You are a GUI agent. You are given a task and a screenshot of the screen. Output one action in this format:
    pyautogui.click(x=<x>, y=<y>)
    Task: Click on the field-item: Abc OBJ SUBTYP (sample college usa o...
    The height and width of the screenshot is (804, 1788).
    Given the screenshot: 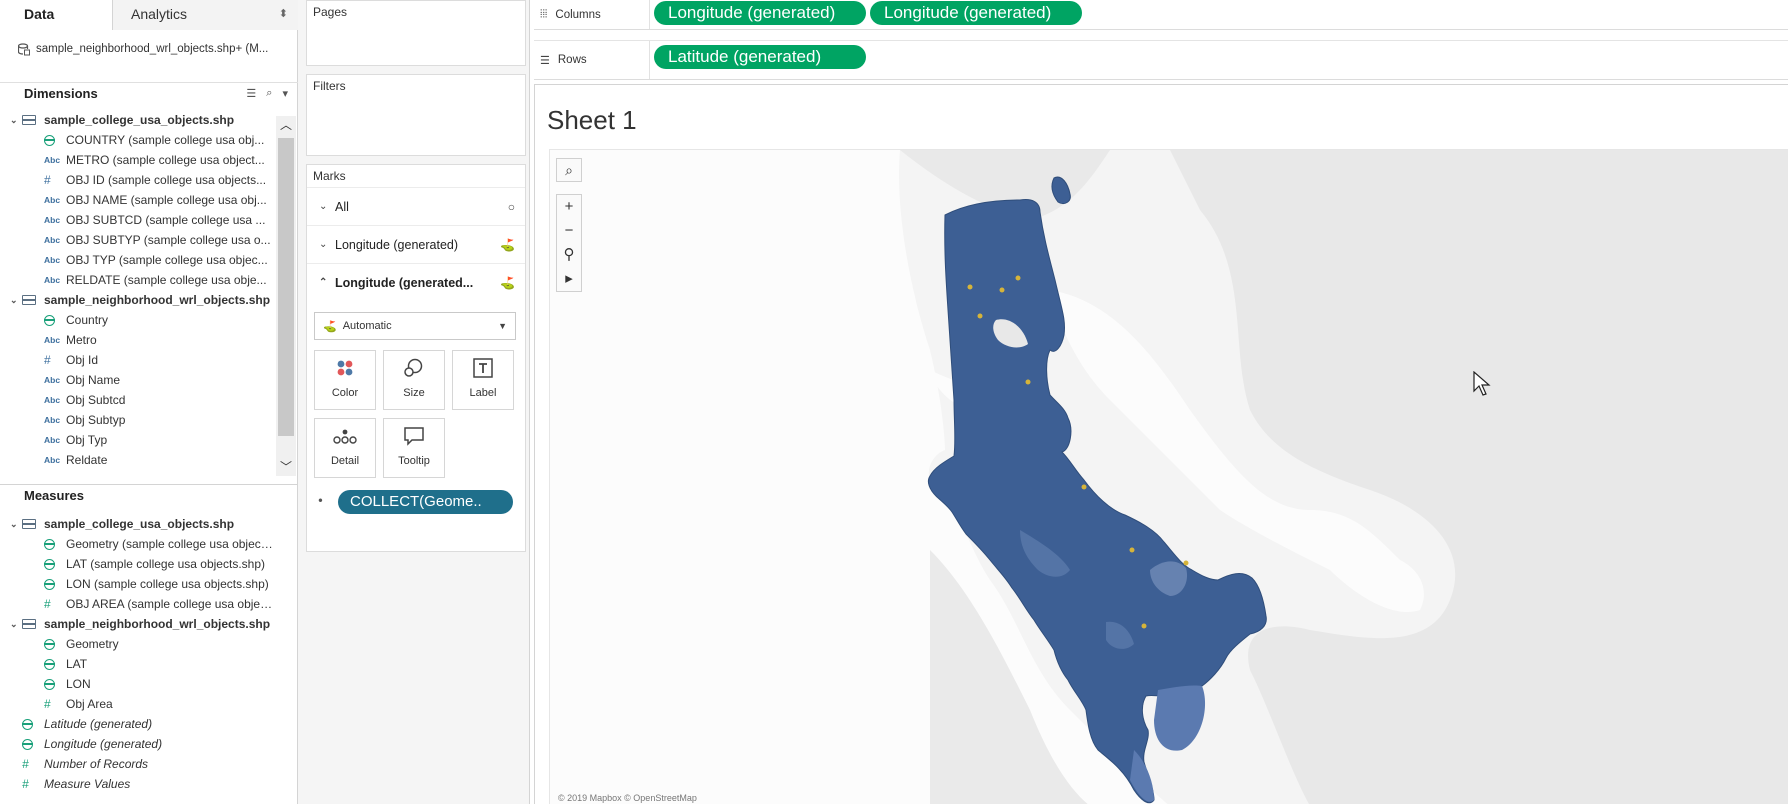 What is the action you would take?
    pyautogui.click(x=138, y=240)
    